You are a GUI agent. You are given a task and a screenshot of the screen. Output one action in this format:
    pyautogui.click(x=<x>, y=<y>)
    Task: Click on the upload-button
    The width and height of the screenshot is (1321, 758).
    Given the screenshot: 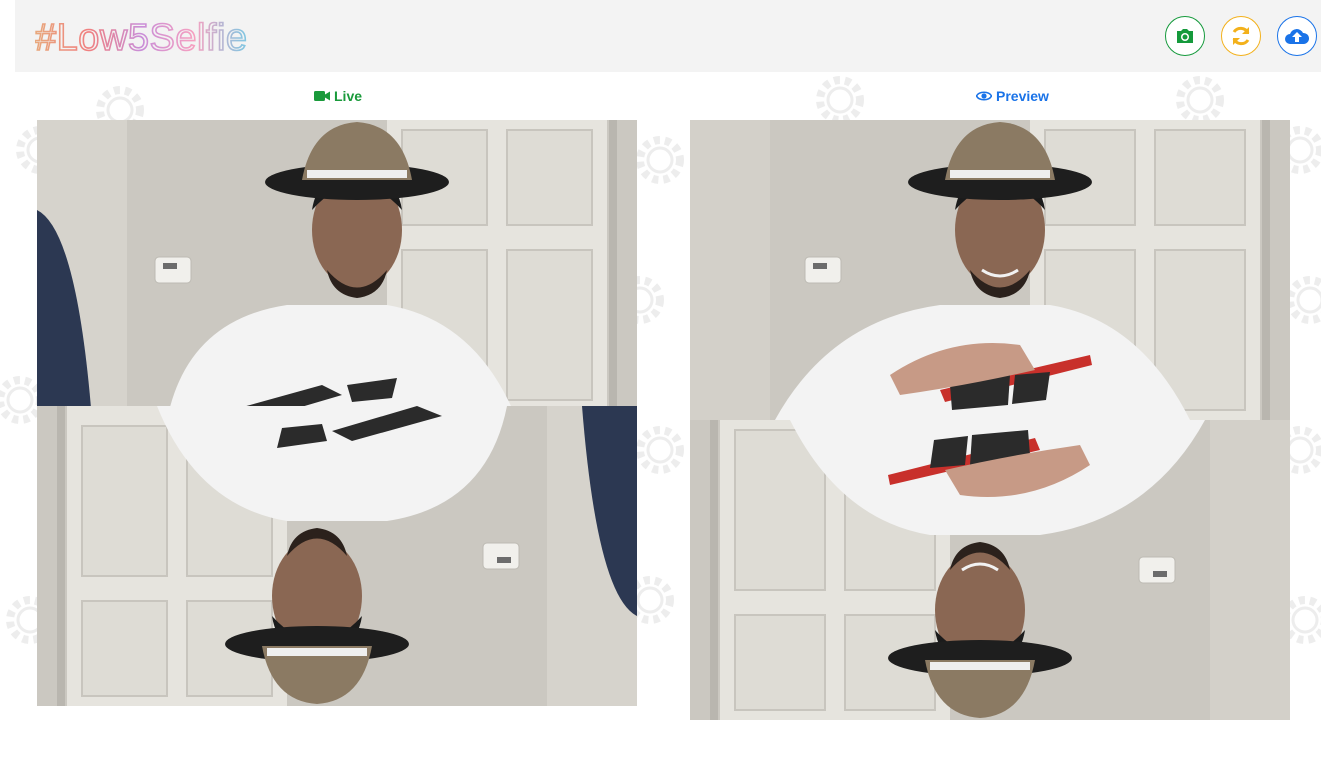 What is the action you would take?
    pyautogui.click(x=1297, y=36)
    